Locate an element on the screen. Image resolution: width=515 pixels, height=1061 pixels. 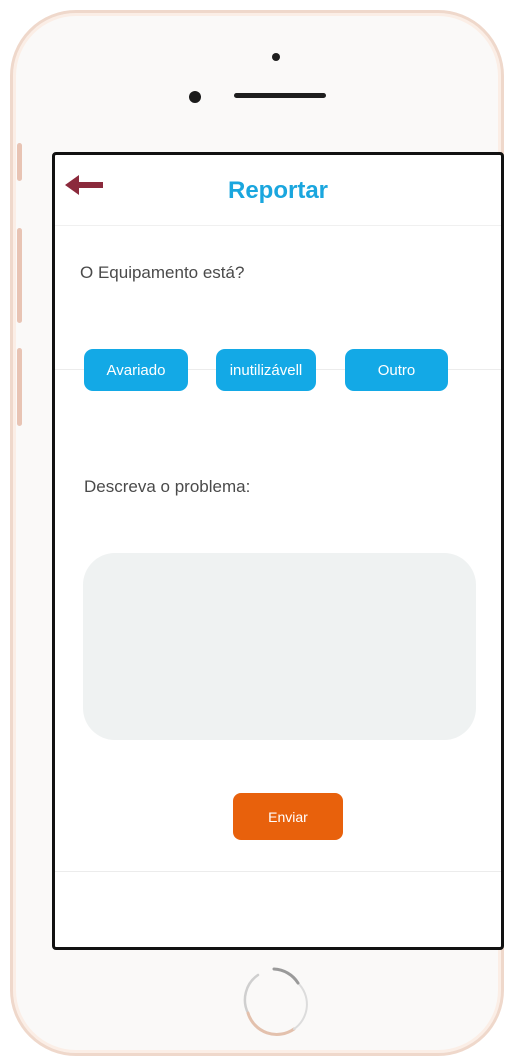
sensor-dot is located at coordinates (276, 57).